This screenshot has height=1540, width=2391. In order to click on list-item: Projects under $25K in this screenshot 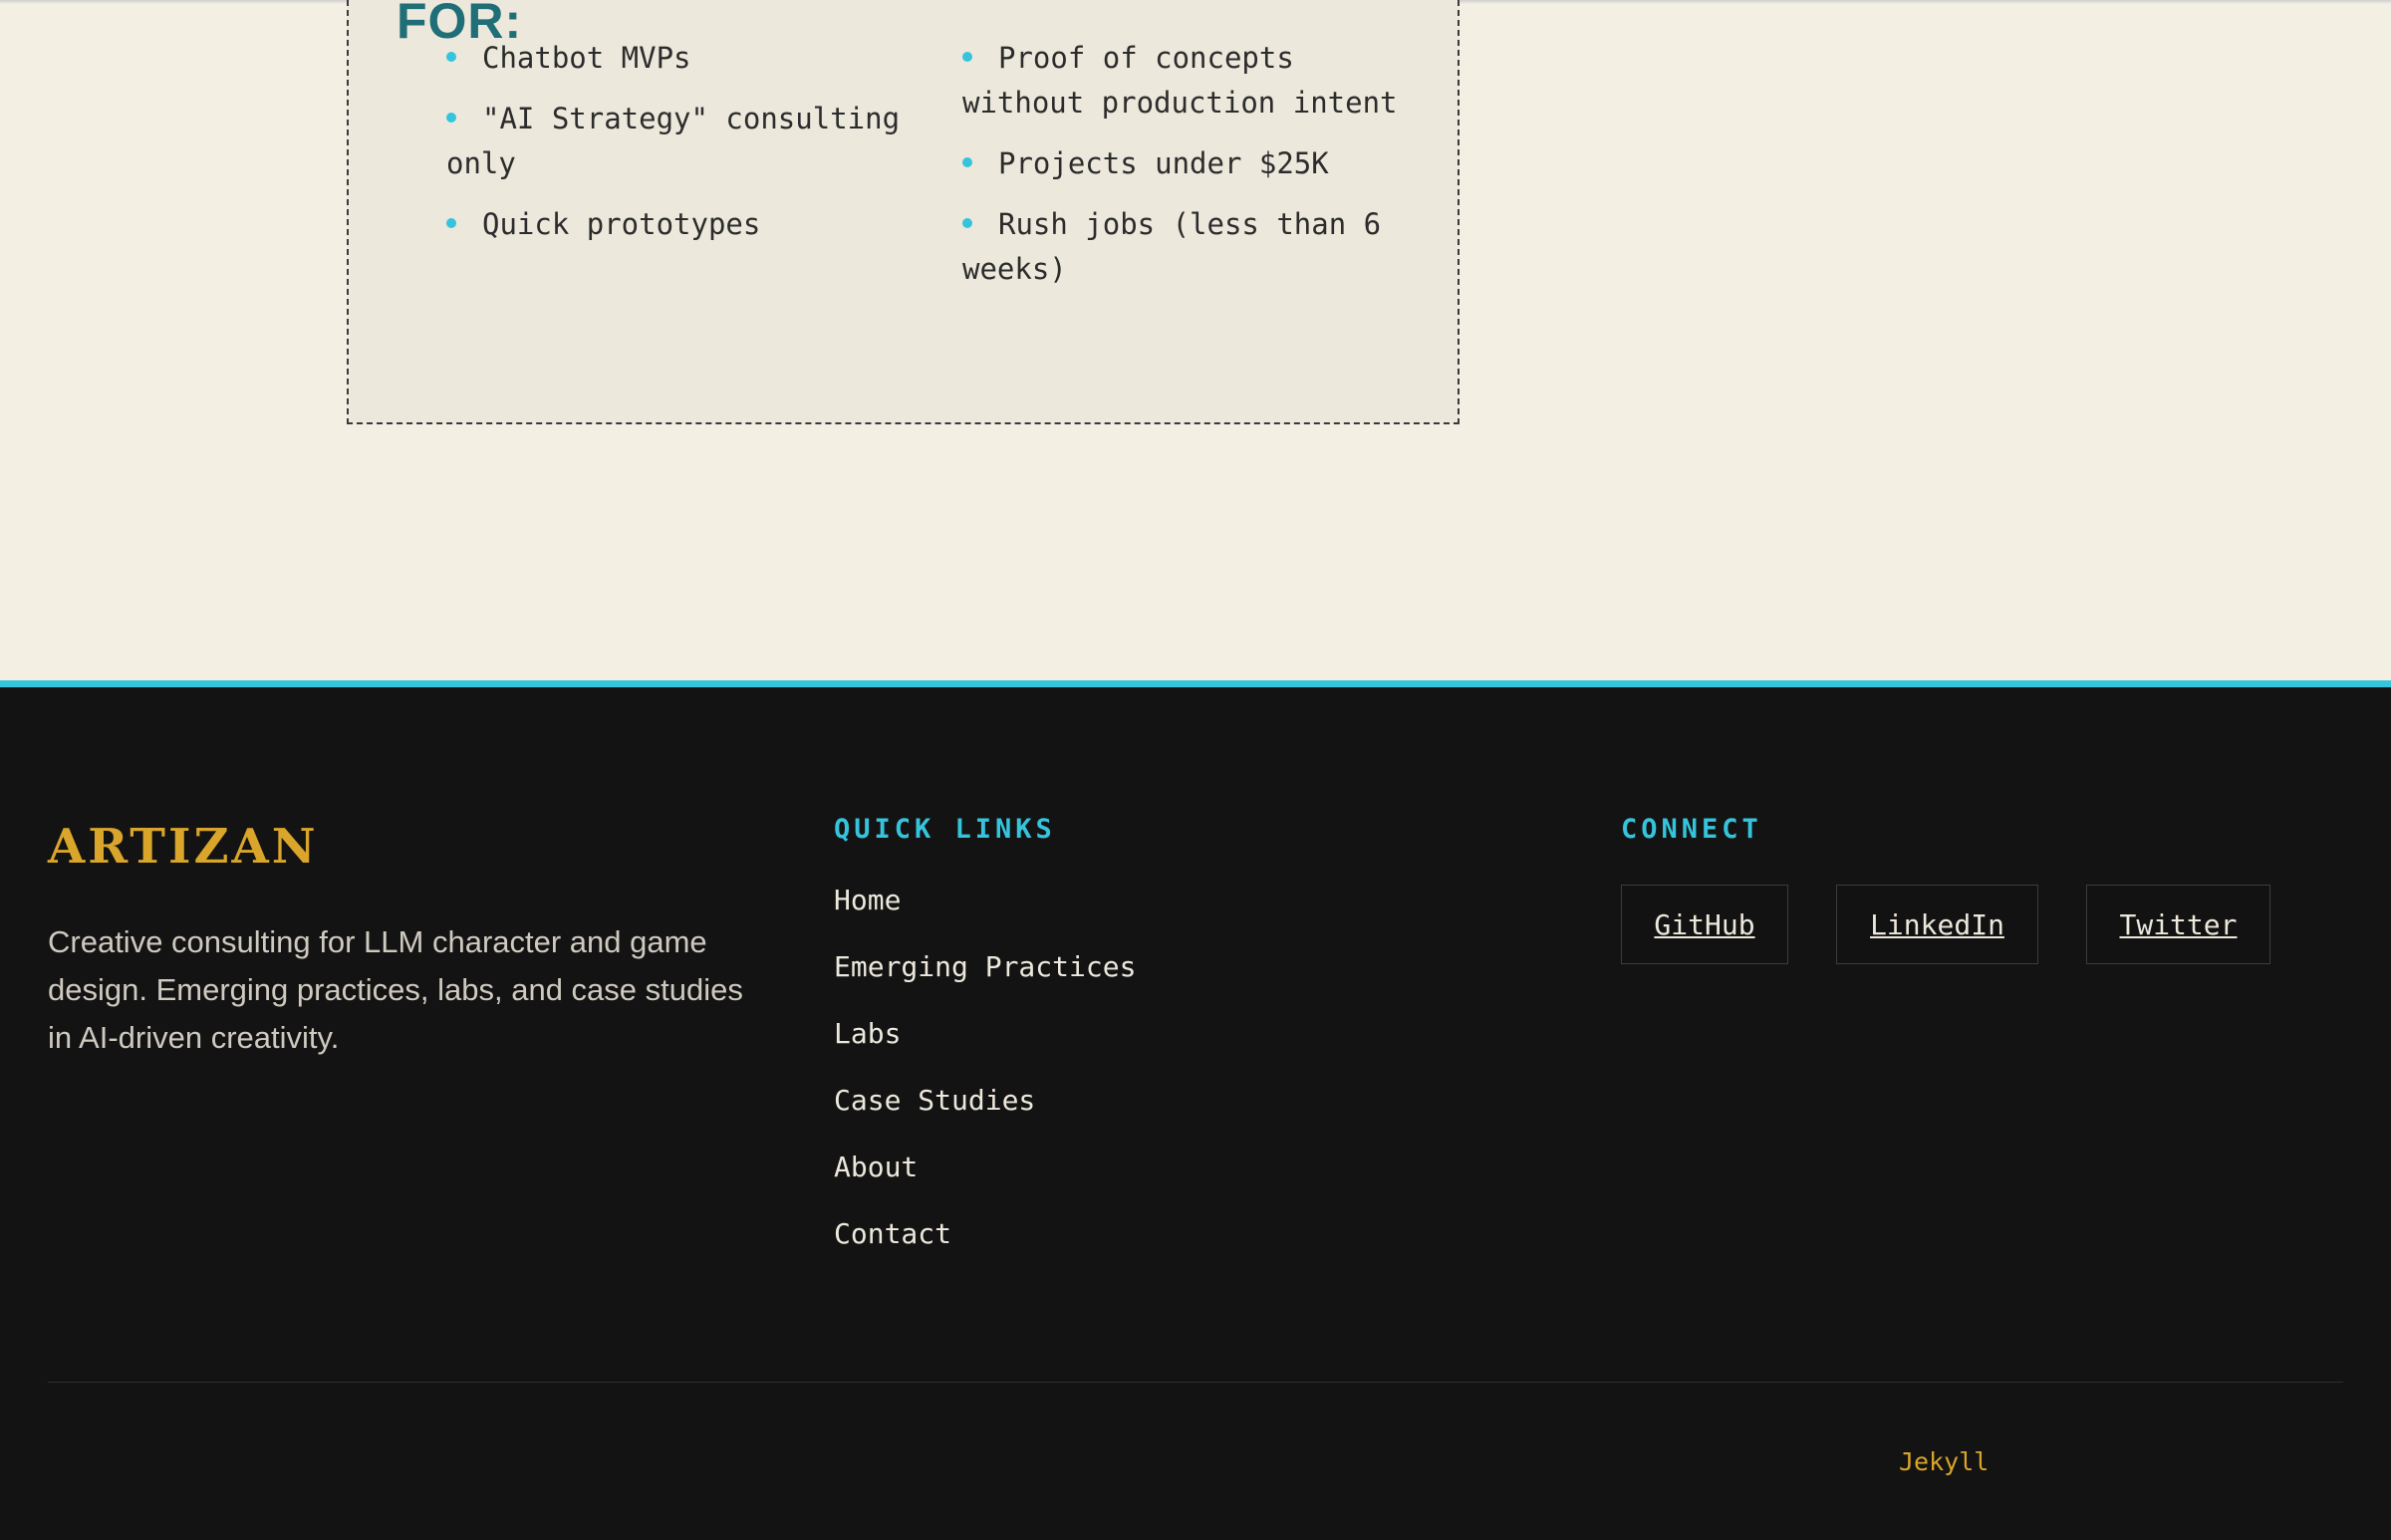, I will do `click(1196, 163)`.